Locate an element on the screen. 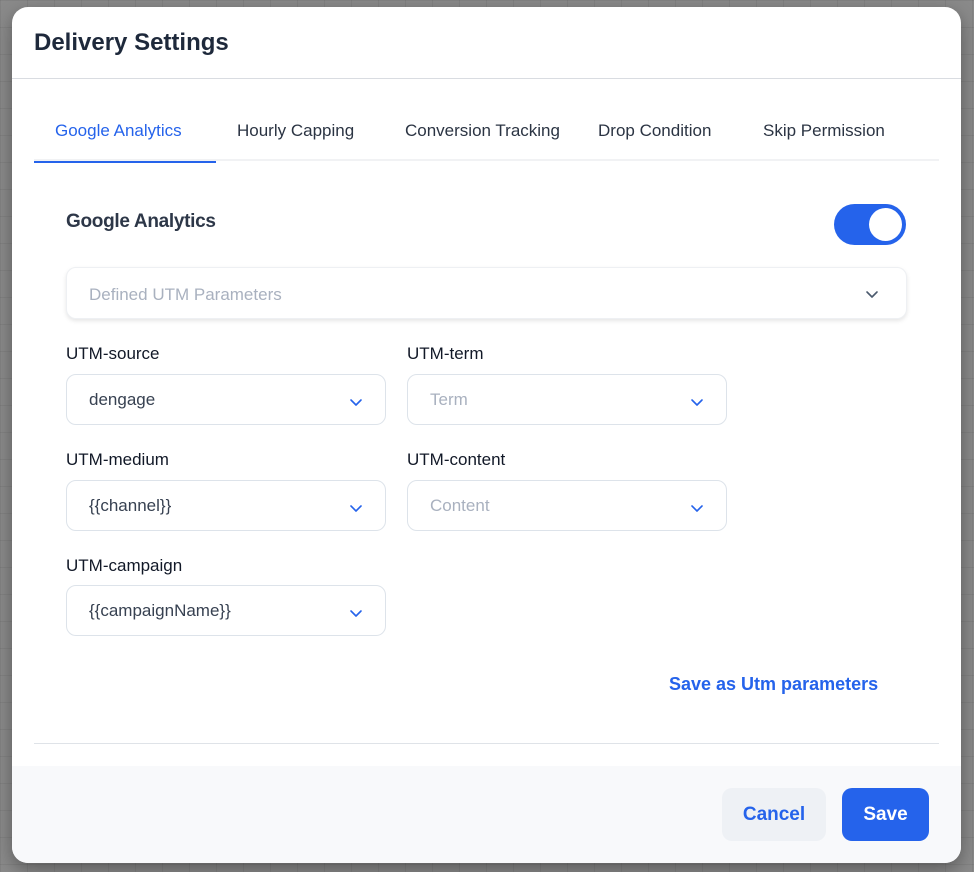 The height and width of the screenshot is (872, 974). tab-drop-condition: Drop Condition is located at coordinates (673, 132).